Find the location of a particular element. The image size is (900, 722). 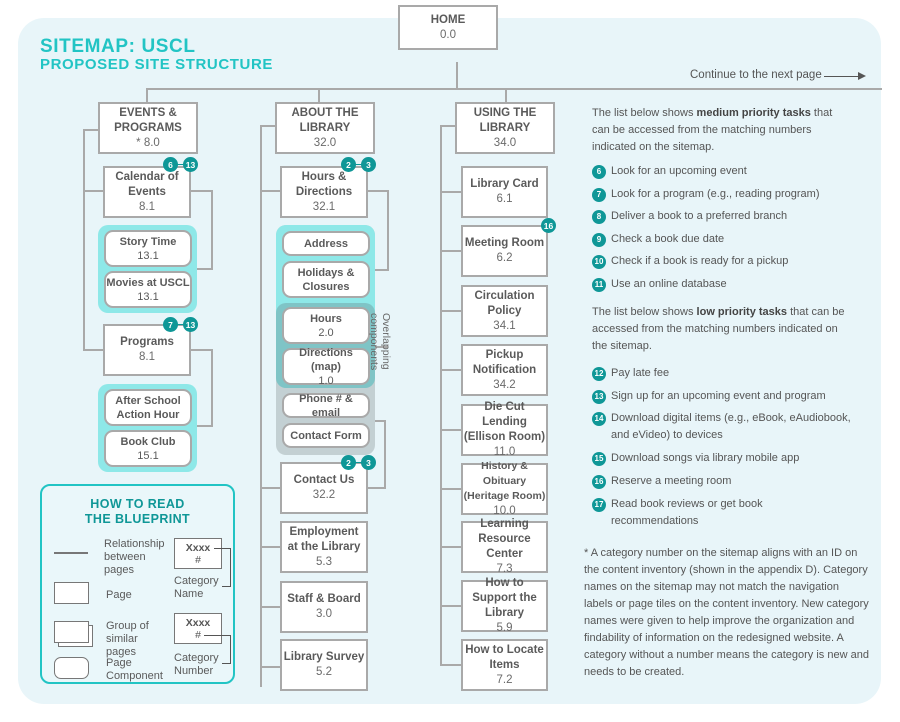

node-using-page: Circulation Policy 34.1 is located at coordinates (504, 311).